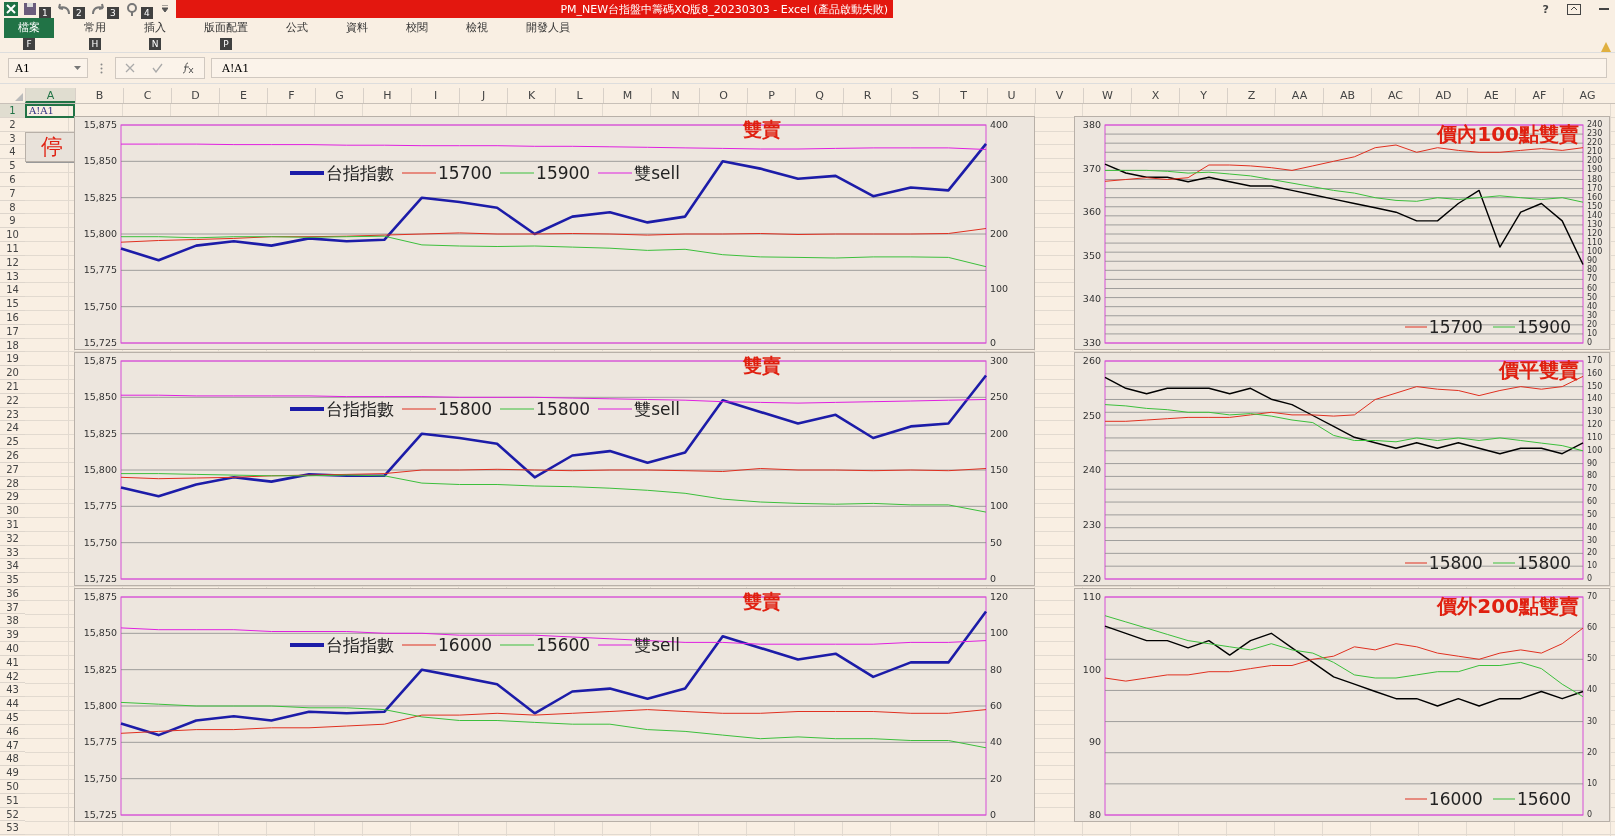 This screenshot has width=1615, height=836. What do you see at coordinates (12, 414) in the screenshot?
I see `row-header: 23` at bounding box center [12, 414].